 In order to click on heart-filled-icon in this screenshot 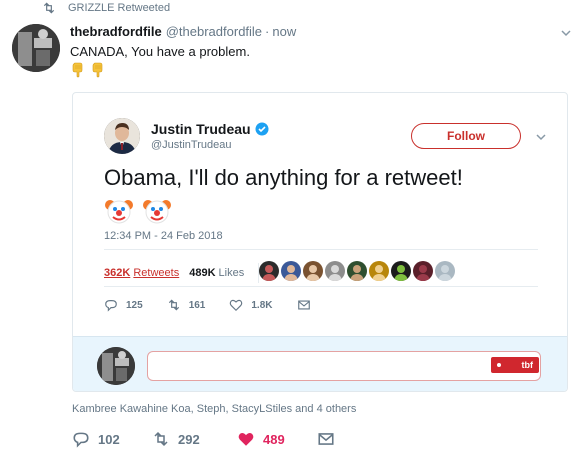, I will do `click(246, 439)`.